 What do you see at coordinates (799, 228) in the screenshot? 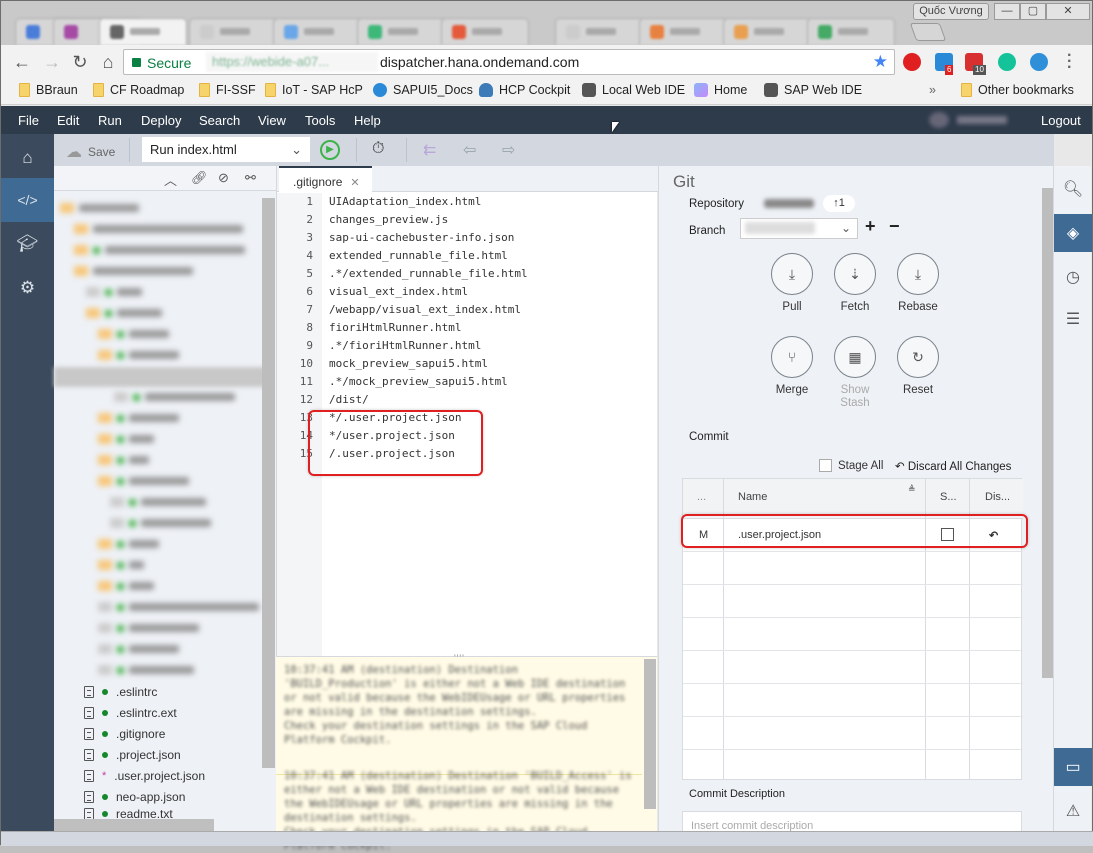
I see `branch-select: ⌄` at bounding box center [799, 228].